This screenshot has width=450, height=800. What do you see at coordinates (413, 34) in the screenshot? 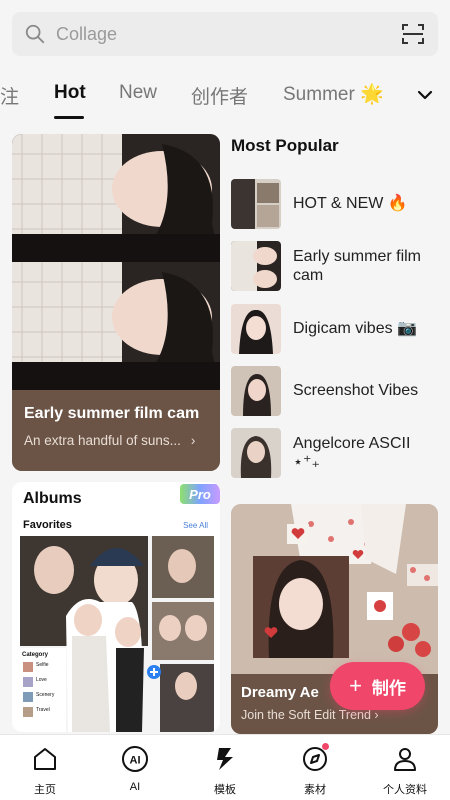
I see `scan-icon` at bounding box center [413, 34].